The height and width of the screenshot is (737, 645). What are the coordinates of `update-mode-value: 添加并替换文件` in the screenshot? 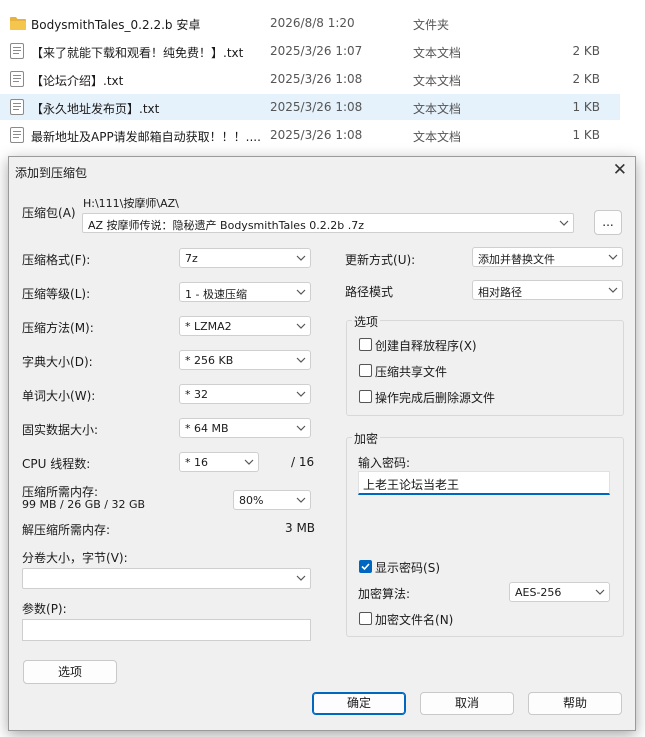 It's located at (516, 259).